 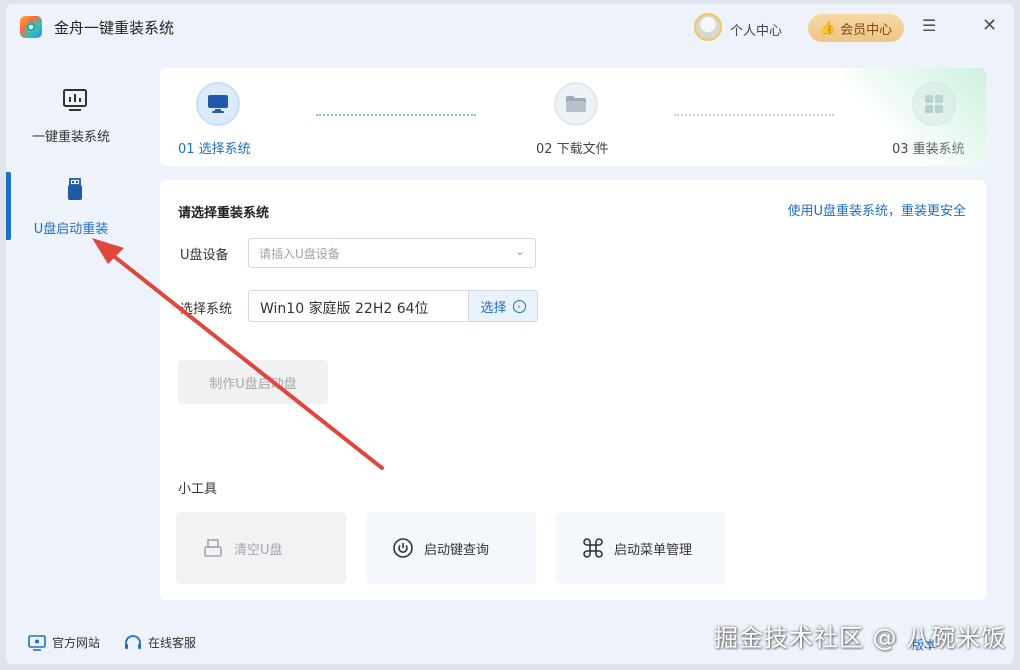 I want to click on monitor-chart-icon, so click(x=75, y=100).